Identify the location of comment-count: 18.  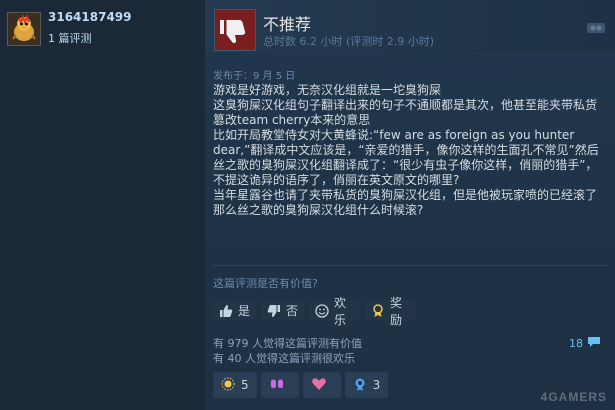
(576, 343).